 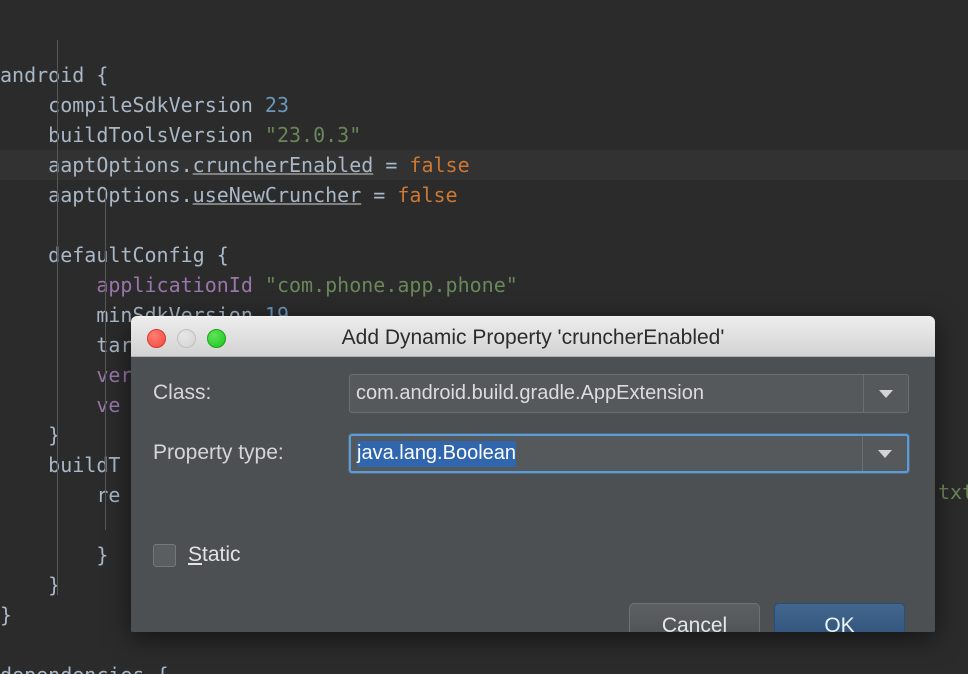 What do you see at coordinates (694, 617) in the screenshot?
I see `cancel-button: Cancel` at bounding box center [694, 617].